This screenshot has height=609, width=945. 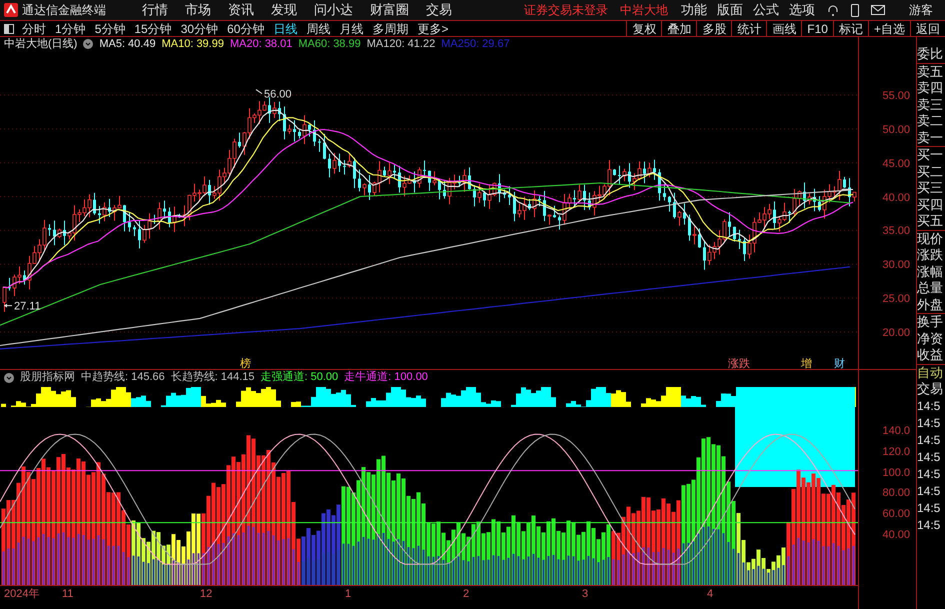 I want to click on period-tab: 30分钟, so click(x=199, y=29).